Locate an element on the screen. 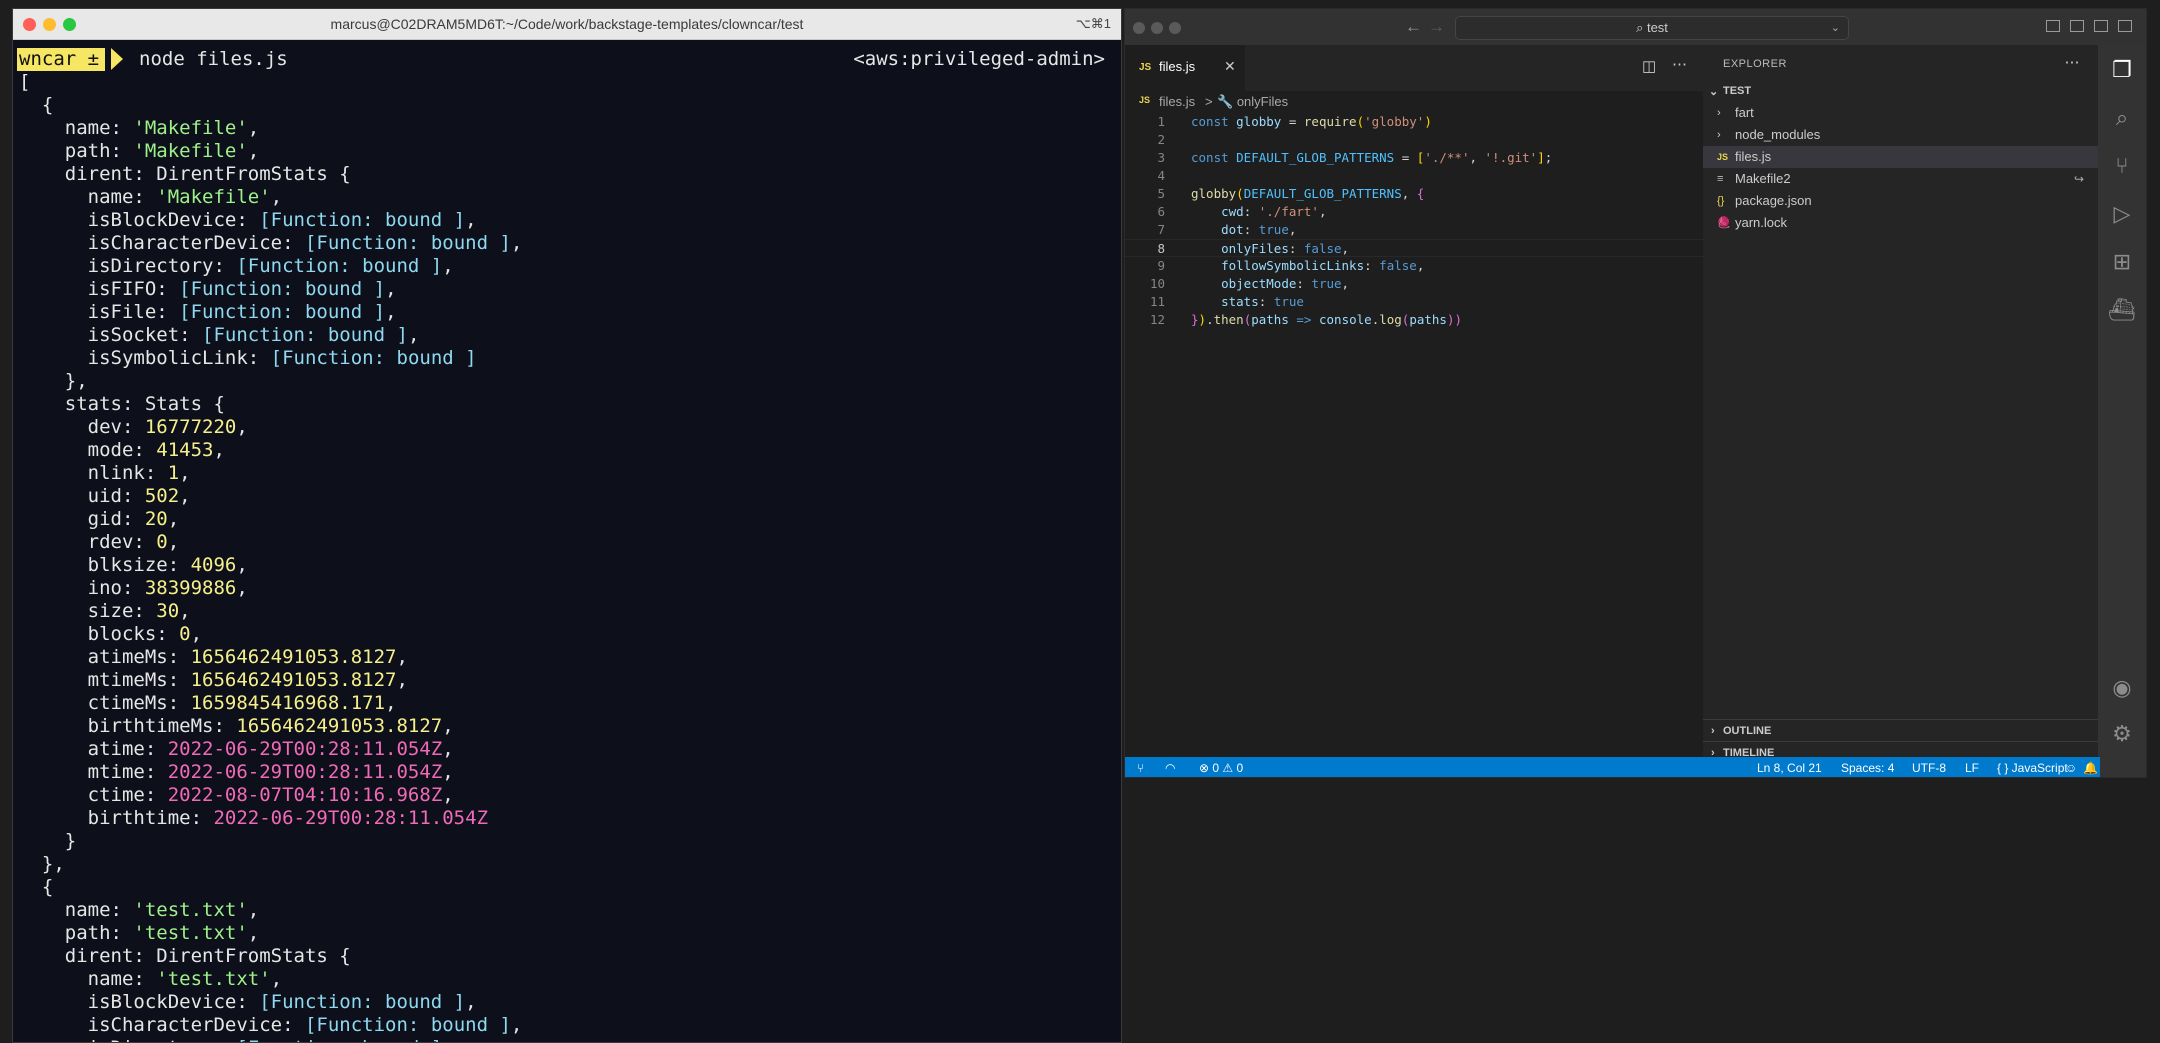 The image size is (2160, 1043). code-token: } is located at coordinates (1195, 319).